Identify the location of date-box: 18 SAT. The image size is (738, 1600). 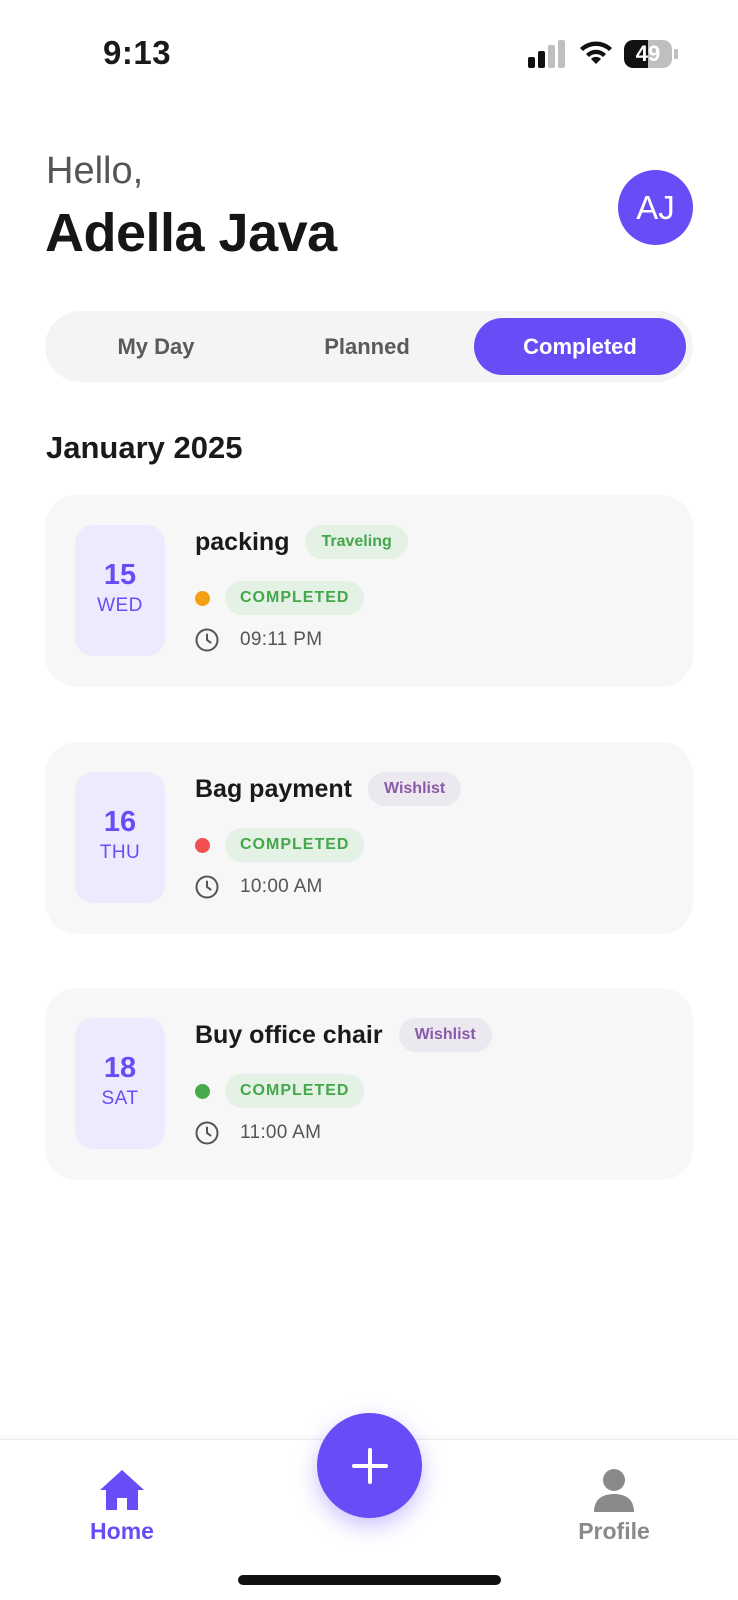
(120, 1083).